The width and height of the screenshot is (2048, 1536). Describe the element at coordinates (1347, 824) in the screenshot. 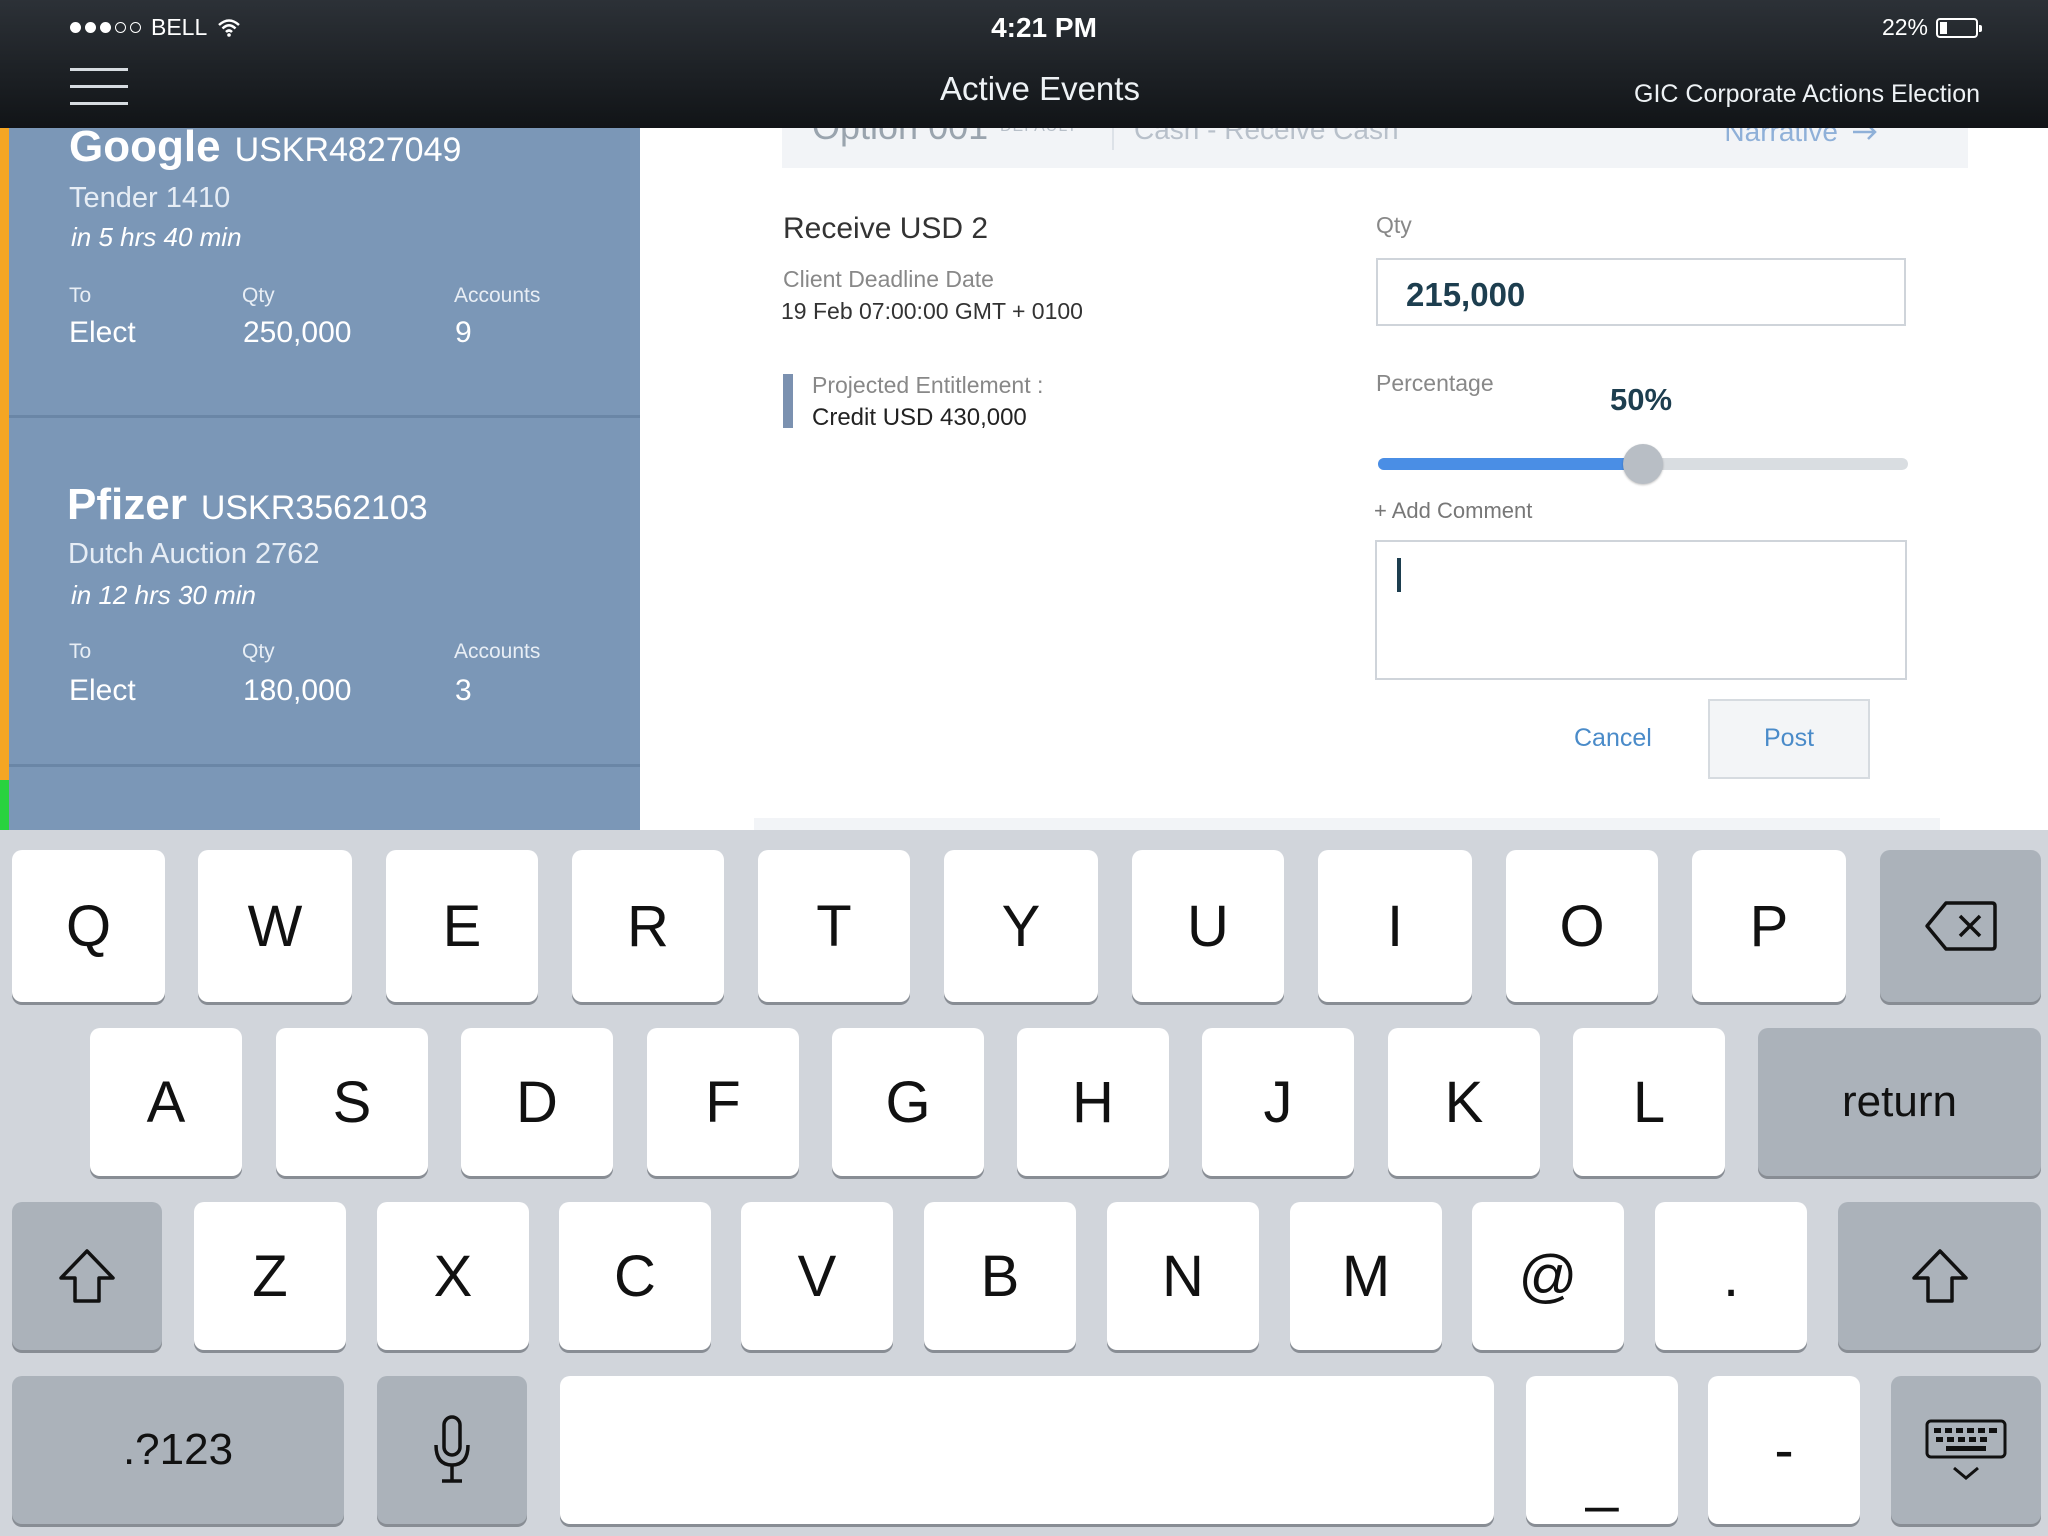

I see `next-option-strip` at that location.